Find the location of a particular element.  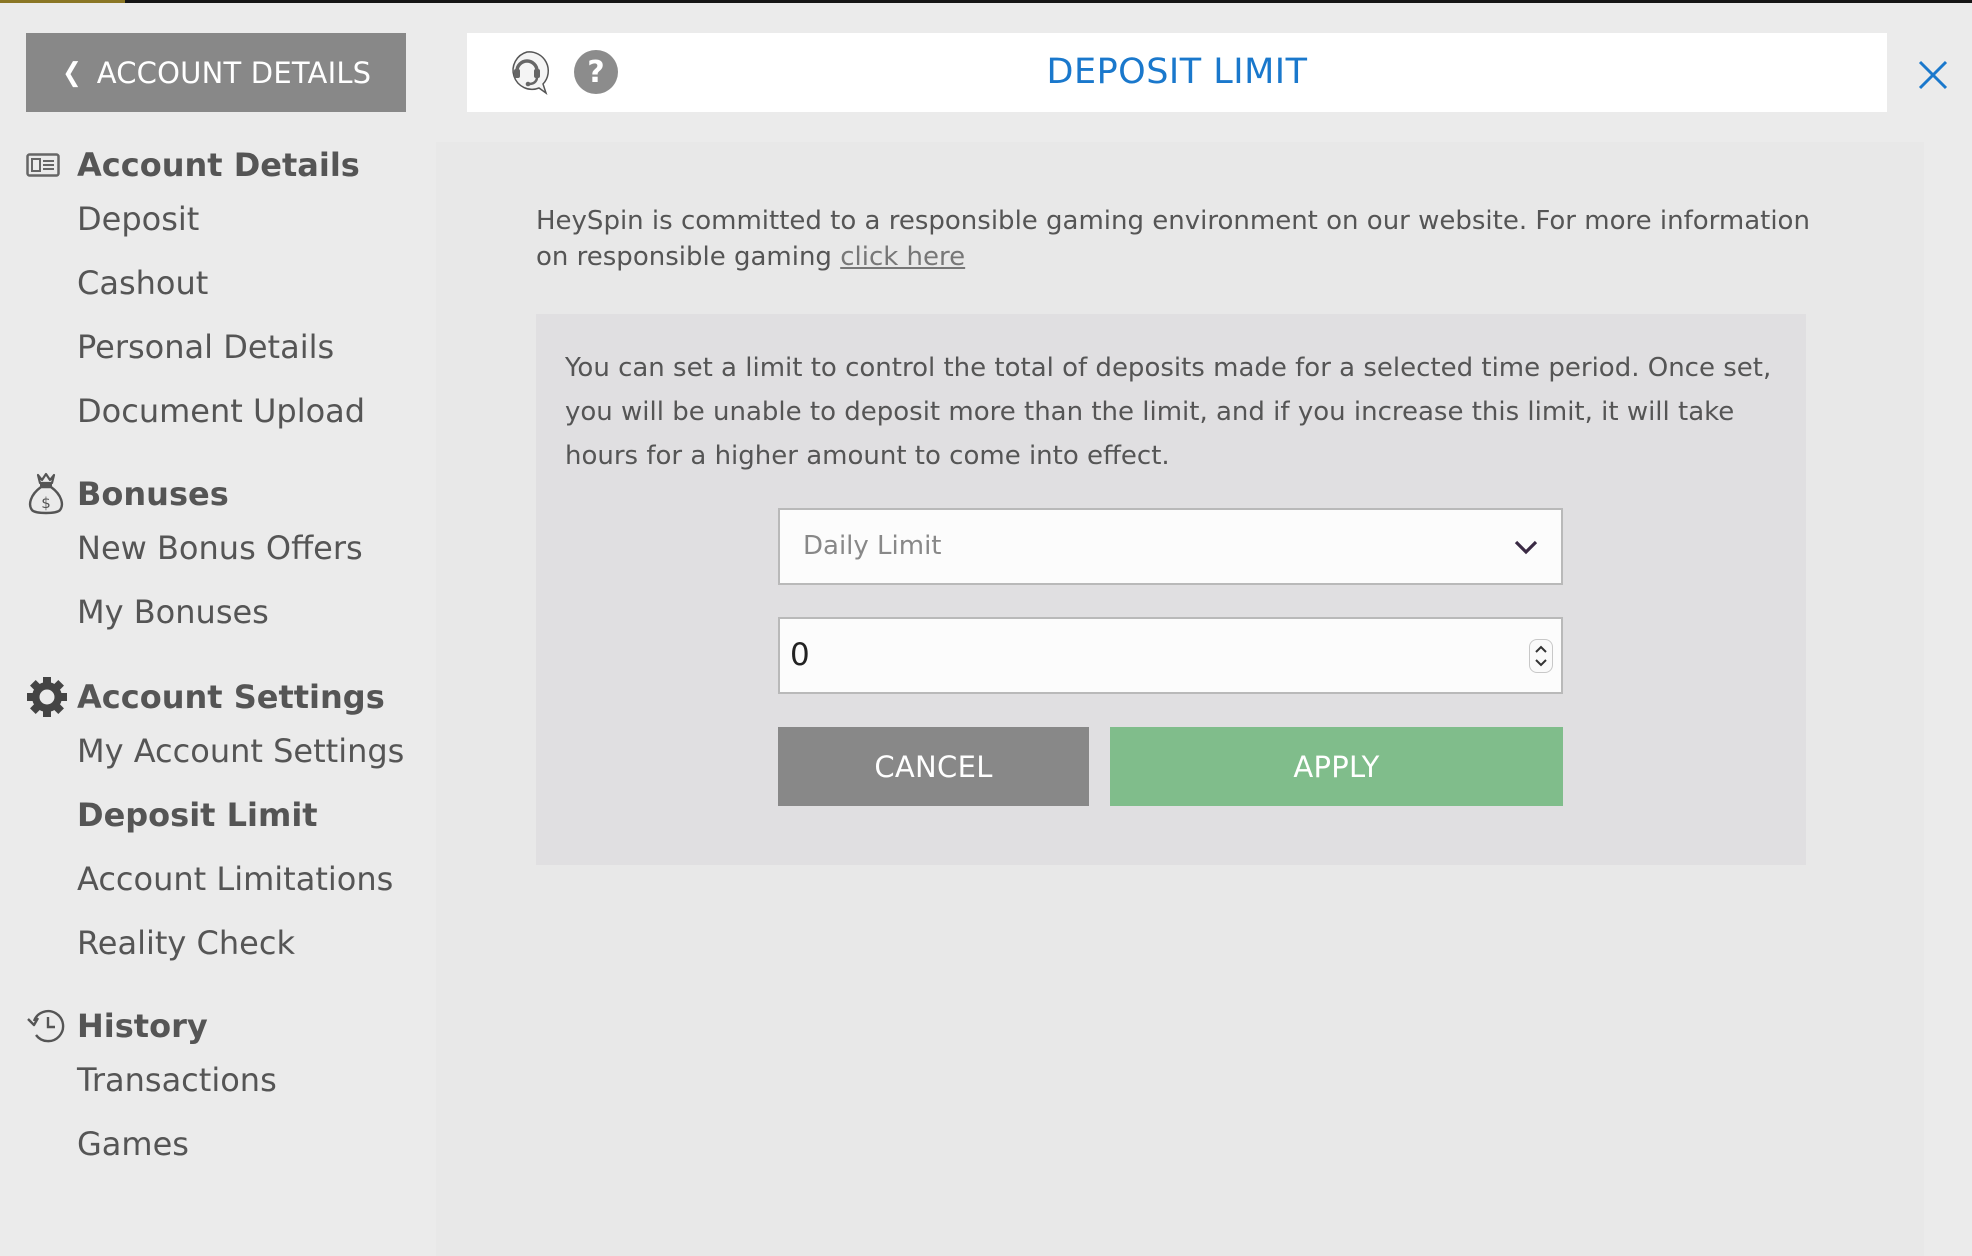

page-title: DEPOSIT LIMIT is located at coordinates (1177, 72).